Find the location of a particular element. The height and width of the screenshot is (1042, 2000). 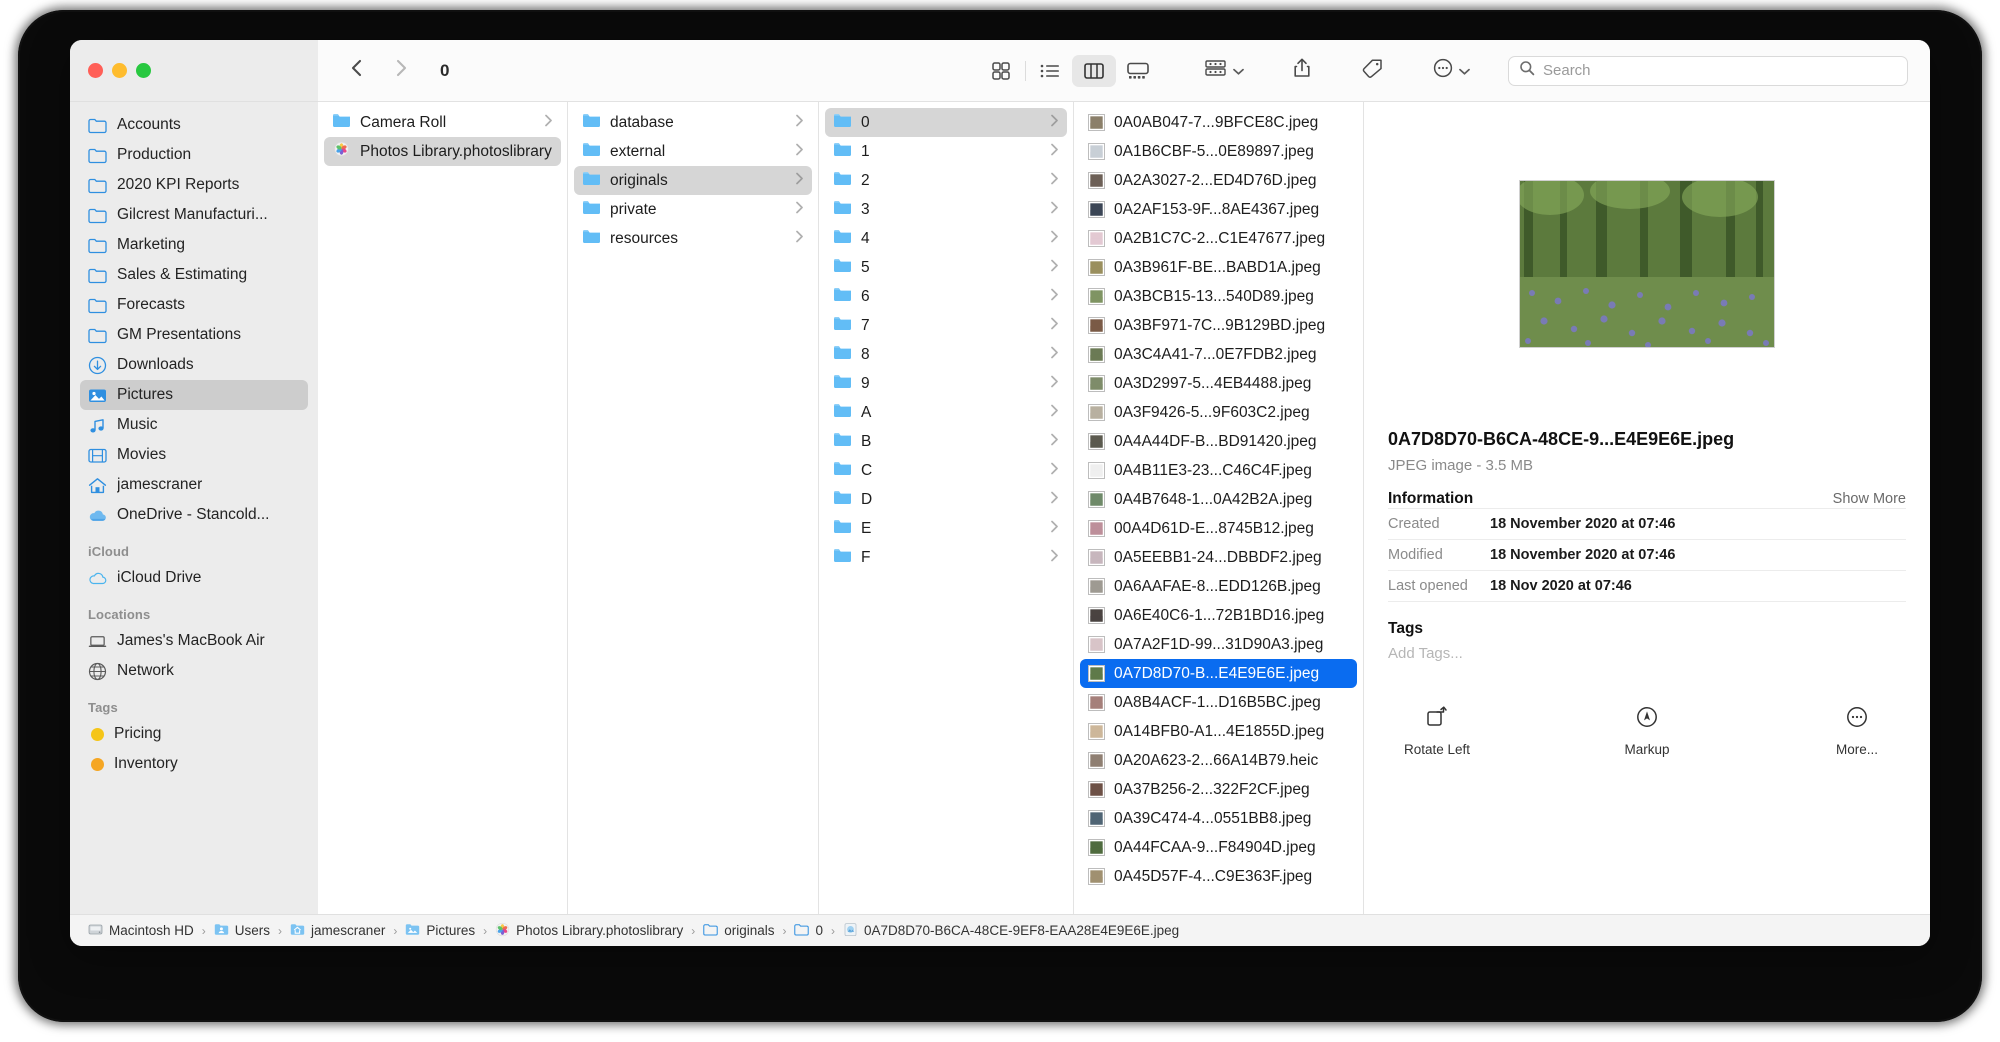

folder-row: F is located at coordinates (946, 557).